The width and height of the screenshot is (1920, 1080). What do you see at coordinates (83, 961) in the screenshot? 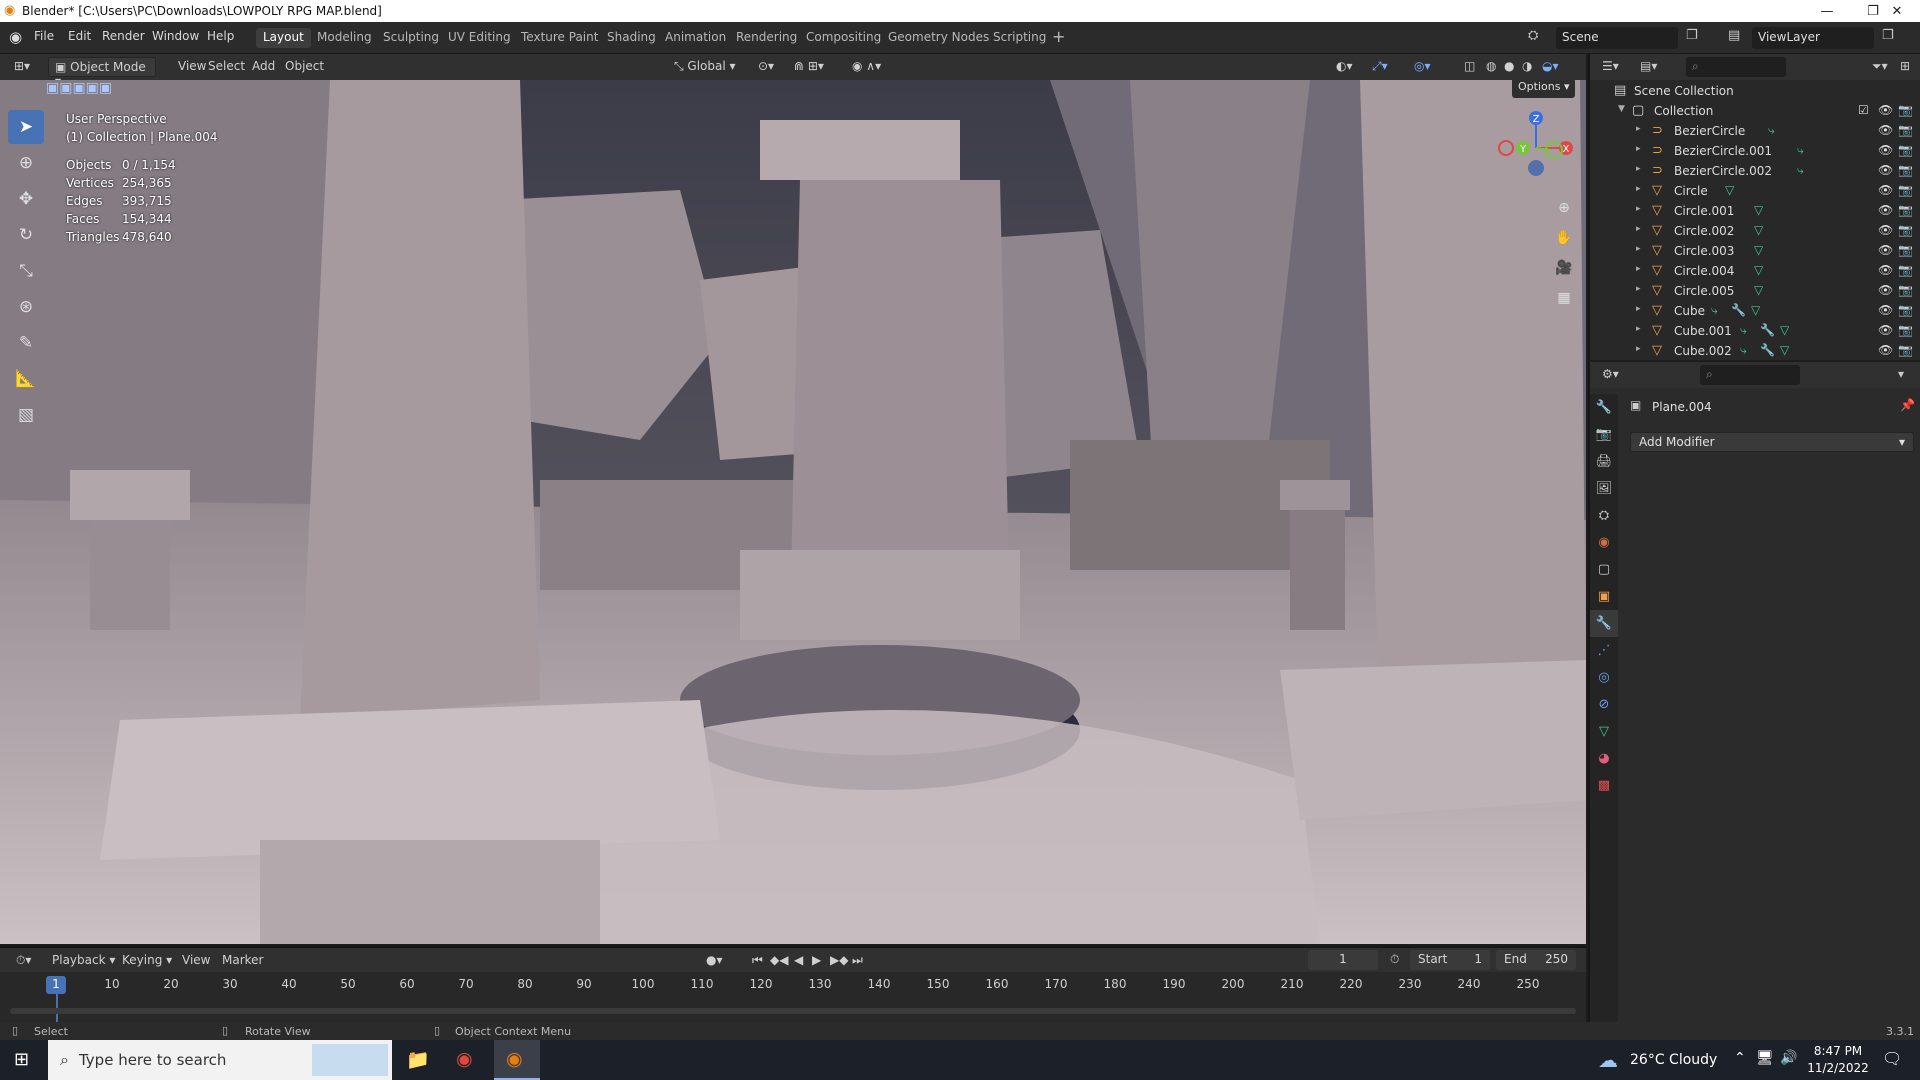
I see `menu-playback: Playback ▾` at bounding box center [83, 961].